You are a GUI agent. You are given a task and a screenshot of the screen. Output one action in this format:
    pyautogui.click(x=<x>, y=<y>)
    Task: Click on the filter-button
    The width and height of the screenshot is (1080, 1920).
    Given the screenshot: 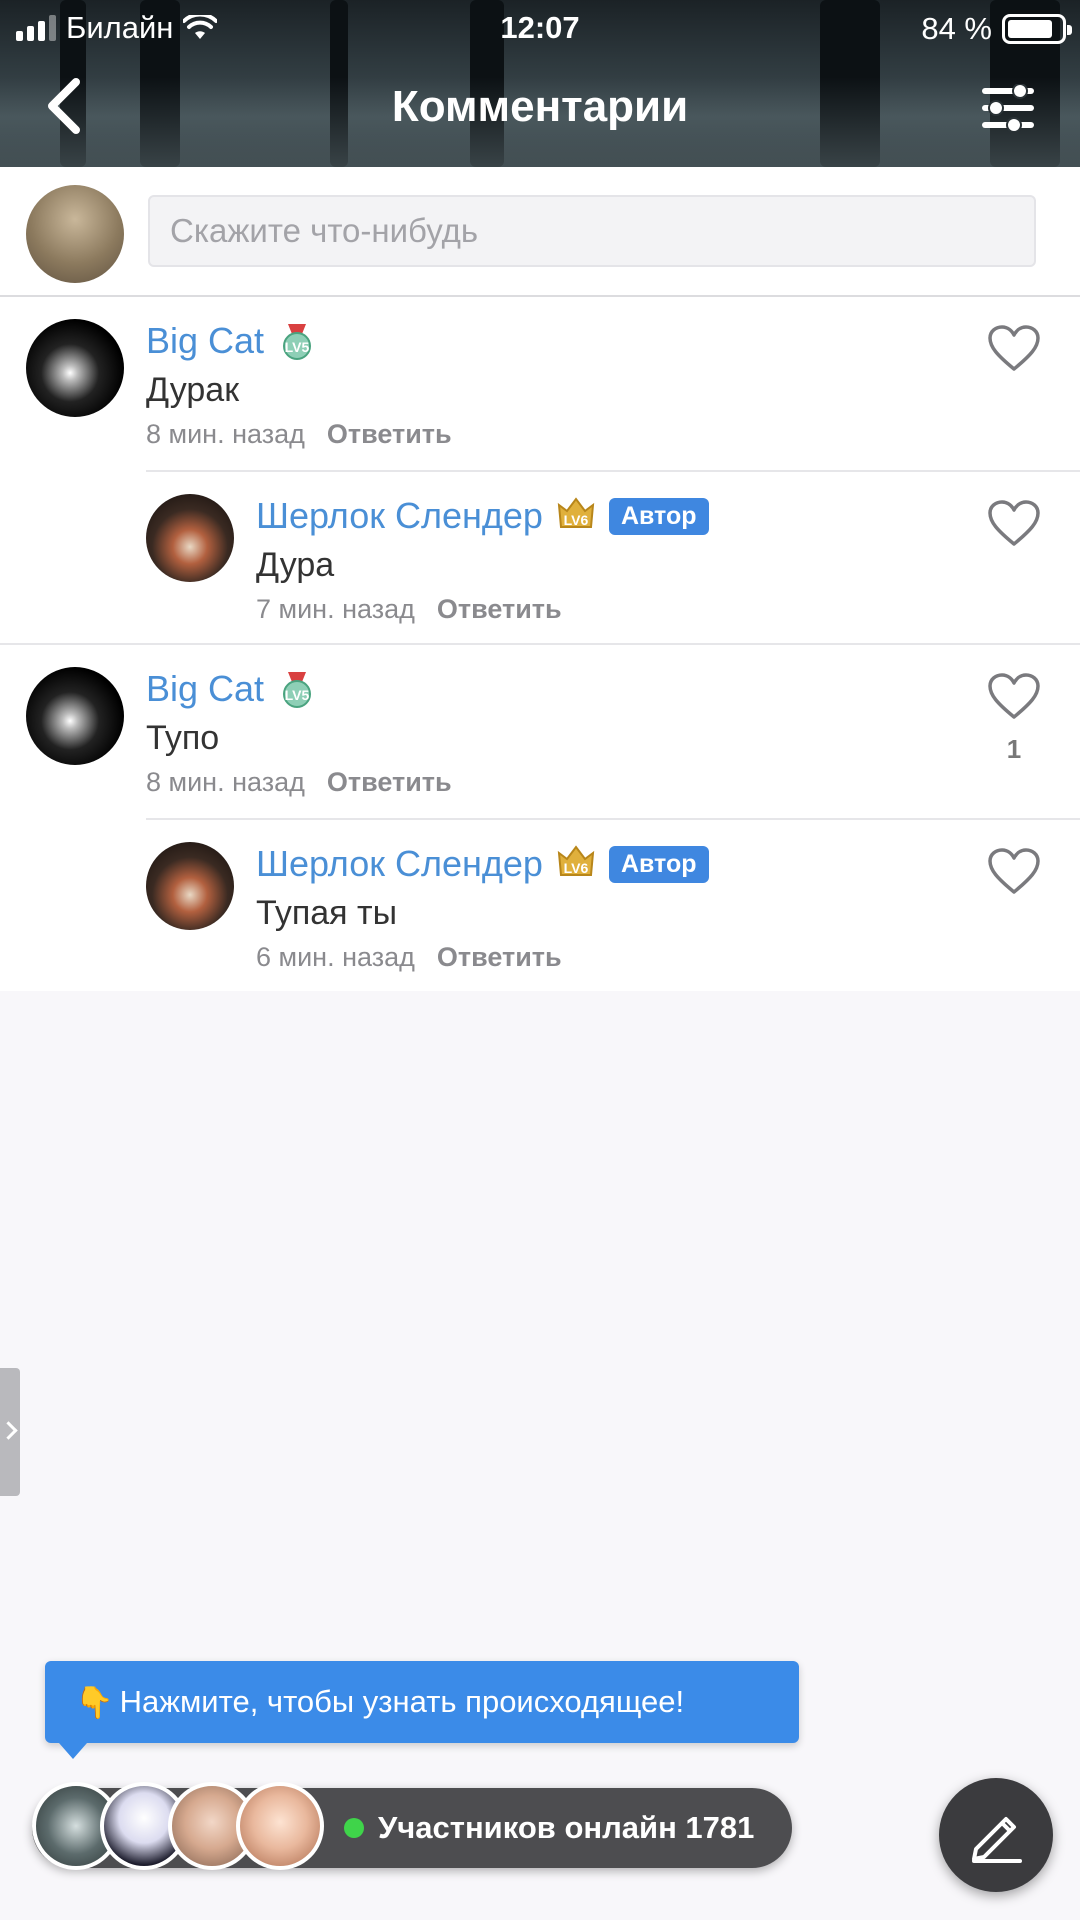 What is the action you would take?
    pyautogui.click(x=1008, y=108)
    